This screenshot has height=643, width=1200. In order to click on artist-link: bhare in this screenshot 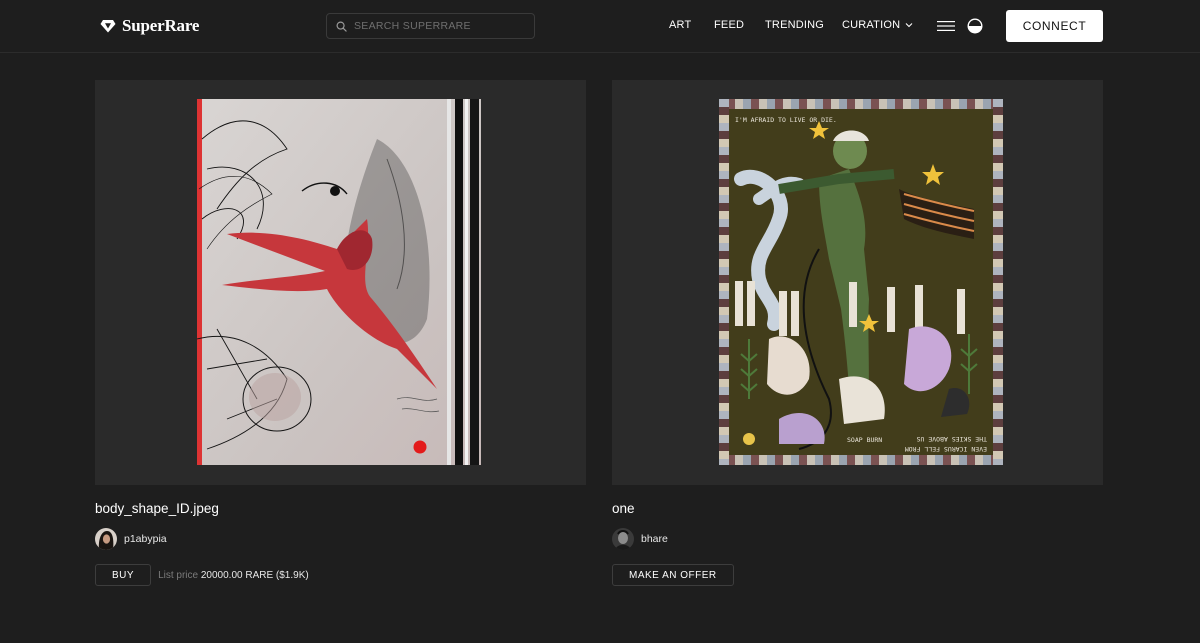, I will do `click(640, 539)`.